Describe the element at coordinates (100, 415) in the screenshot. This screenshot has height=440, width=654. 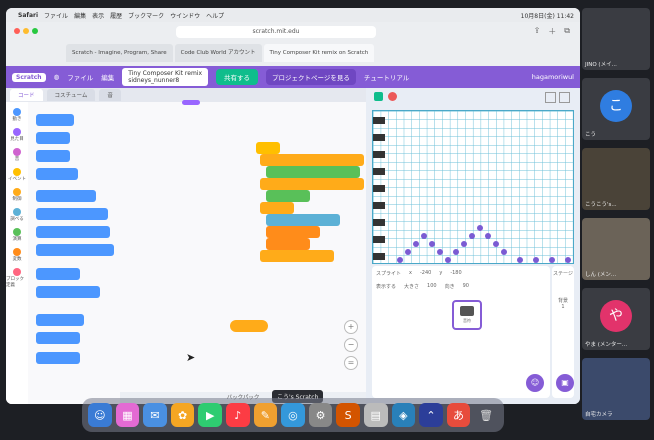
I see `finder-icon: ☺` at that location.